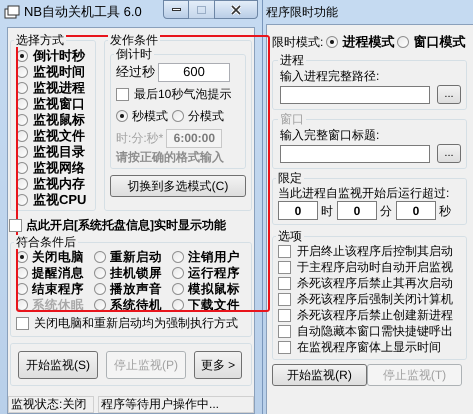 This screenshot has width=473, height=414. What do you see at coordinates (319, 375) in the screenshot?
I see `push-button: 开始监视(R)` at bounding box center [319, 375].